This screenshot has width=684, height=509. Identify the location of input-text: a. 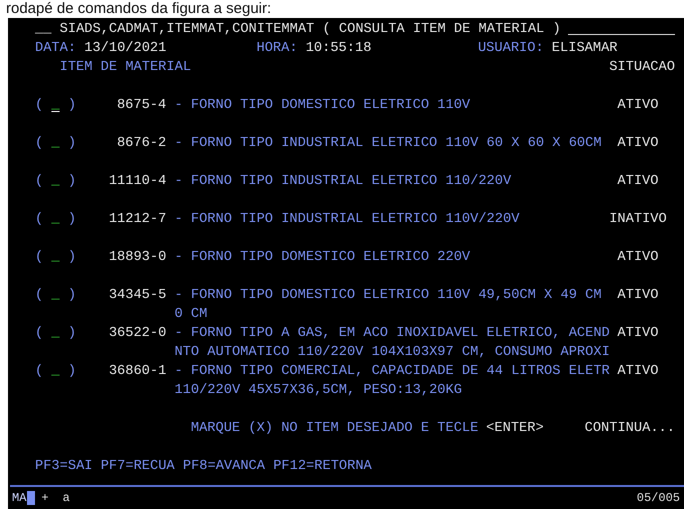
(66, 498).